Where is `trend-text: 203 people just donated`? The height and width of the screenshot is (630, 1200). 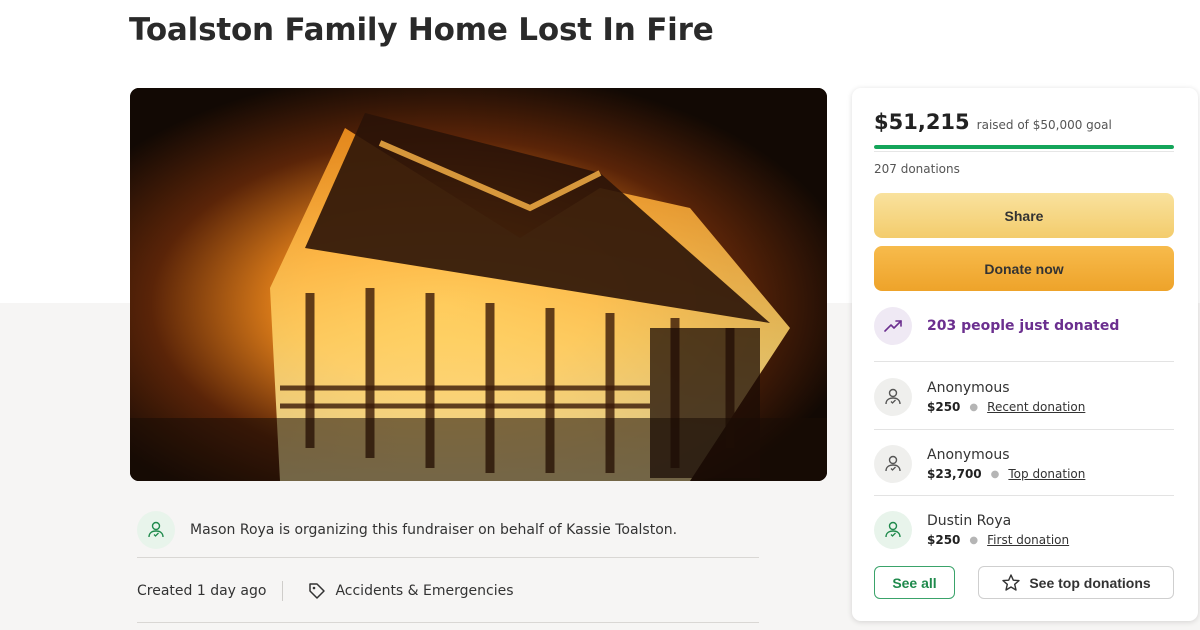 trend-text: 203 people just donated is located at coordinates (1023, 326).